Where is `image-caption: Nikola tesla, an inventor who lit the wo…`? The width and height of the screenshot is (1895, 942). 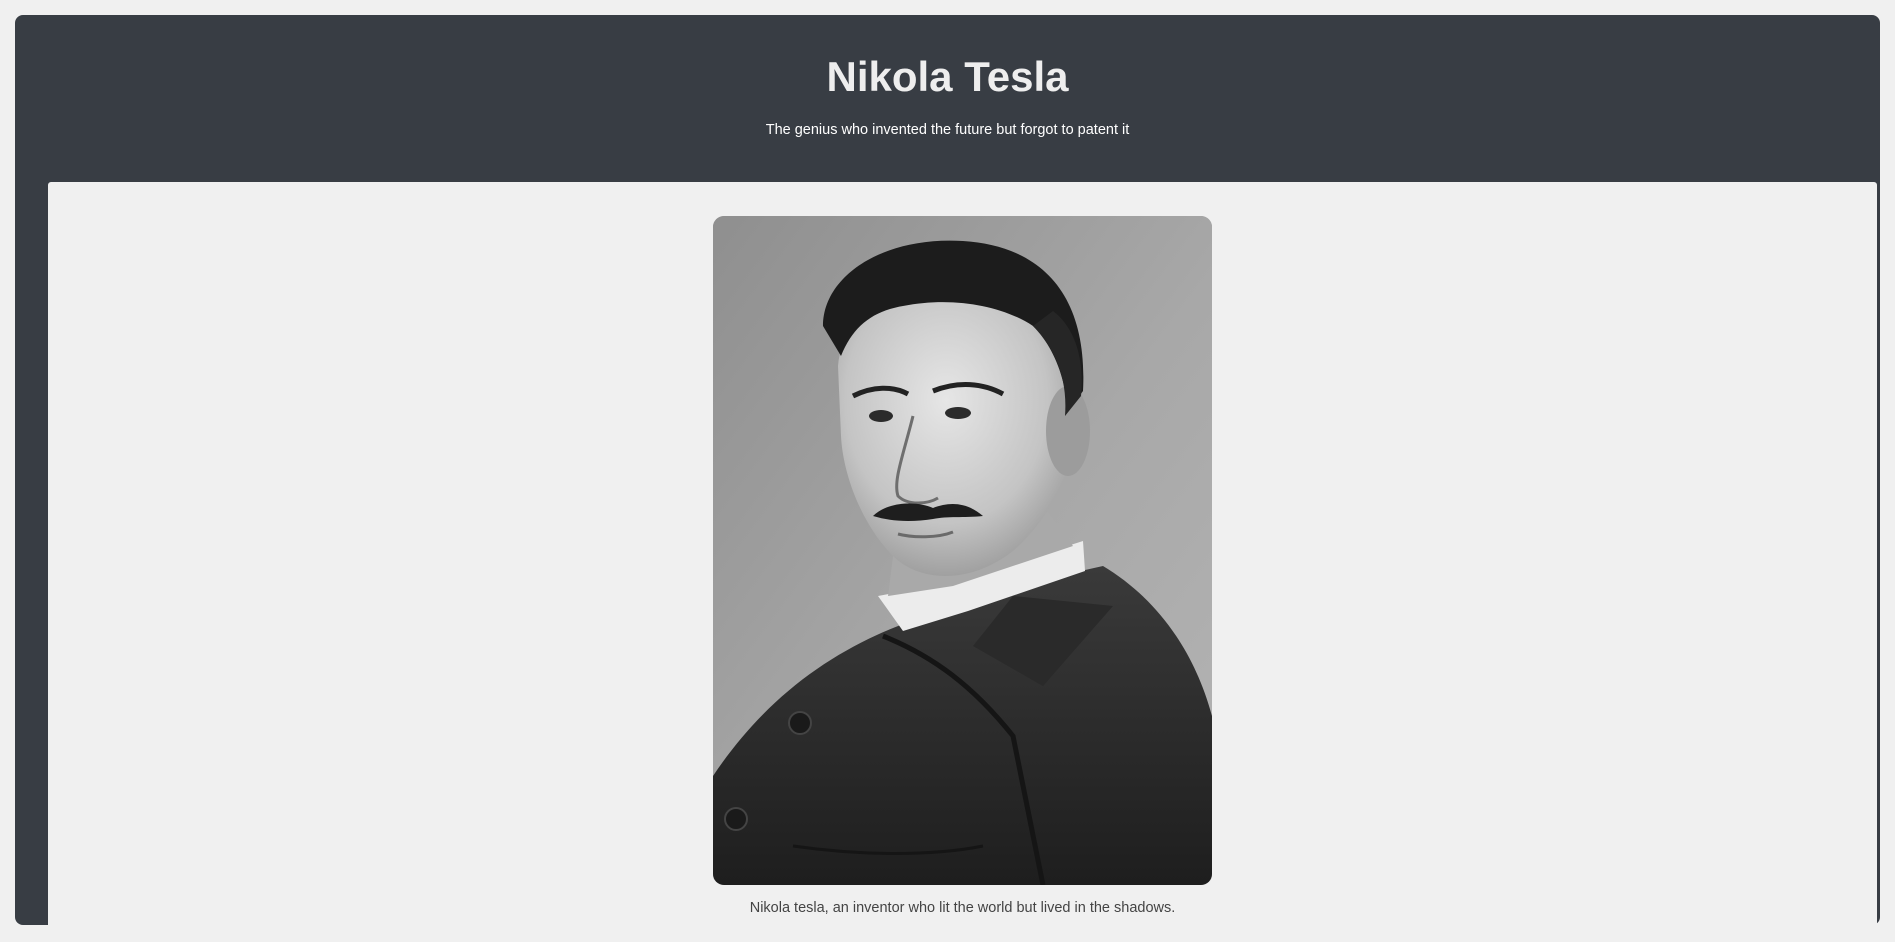
image-caption: Nikola tesla, an inventor who lit the wo… is located at coordinates (962, 908).